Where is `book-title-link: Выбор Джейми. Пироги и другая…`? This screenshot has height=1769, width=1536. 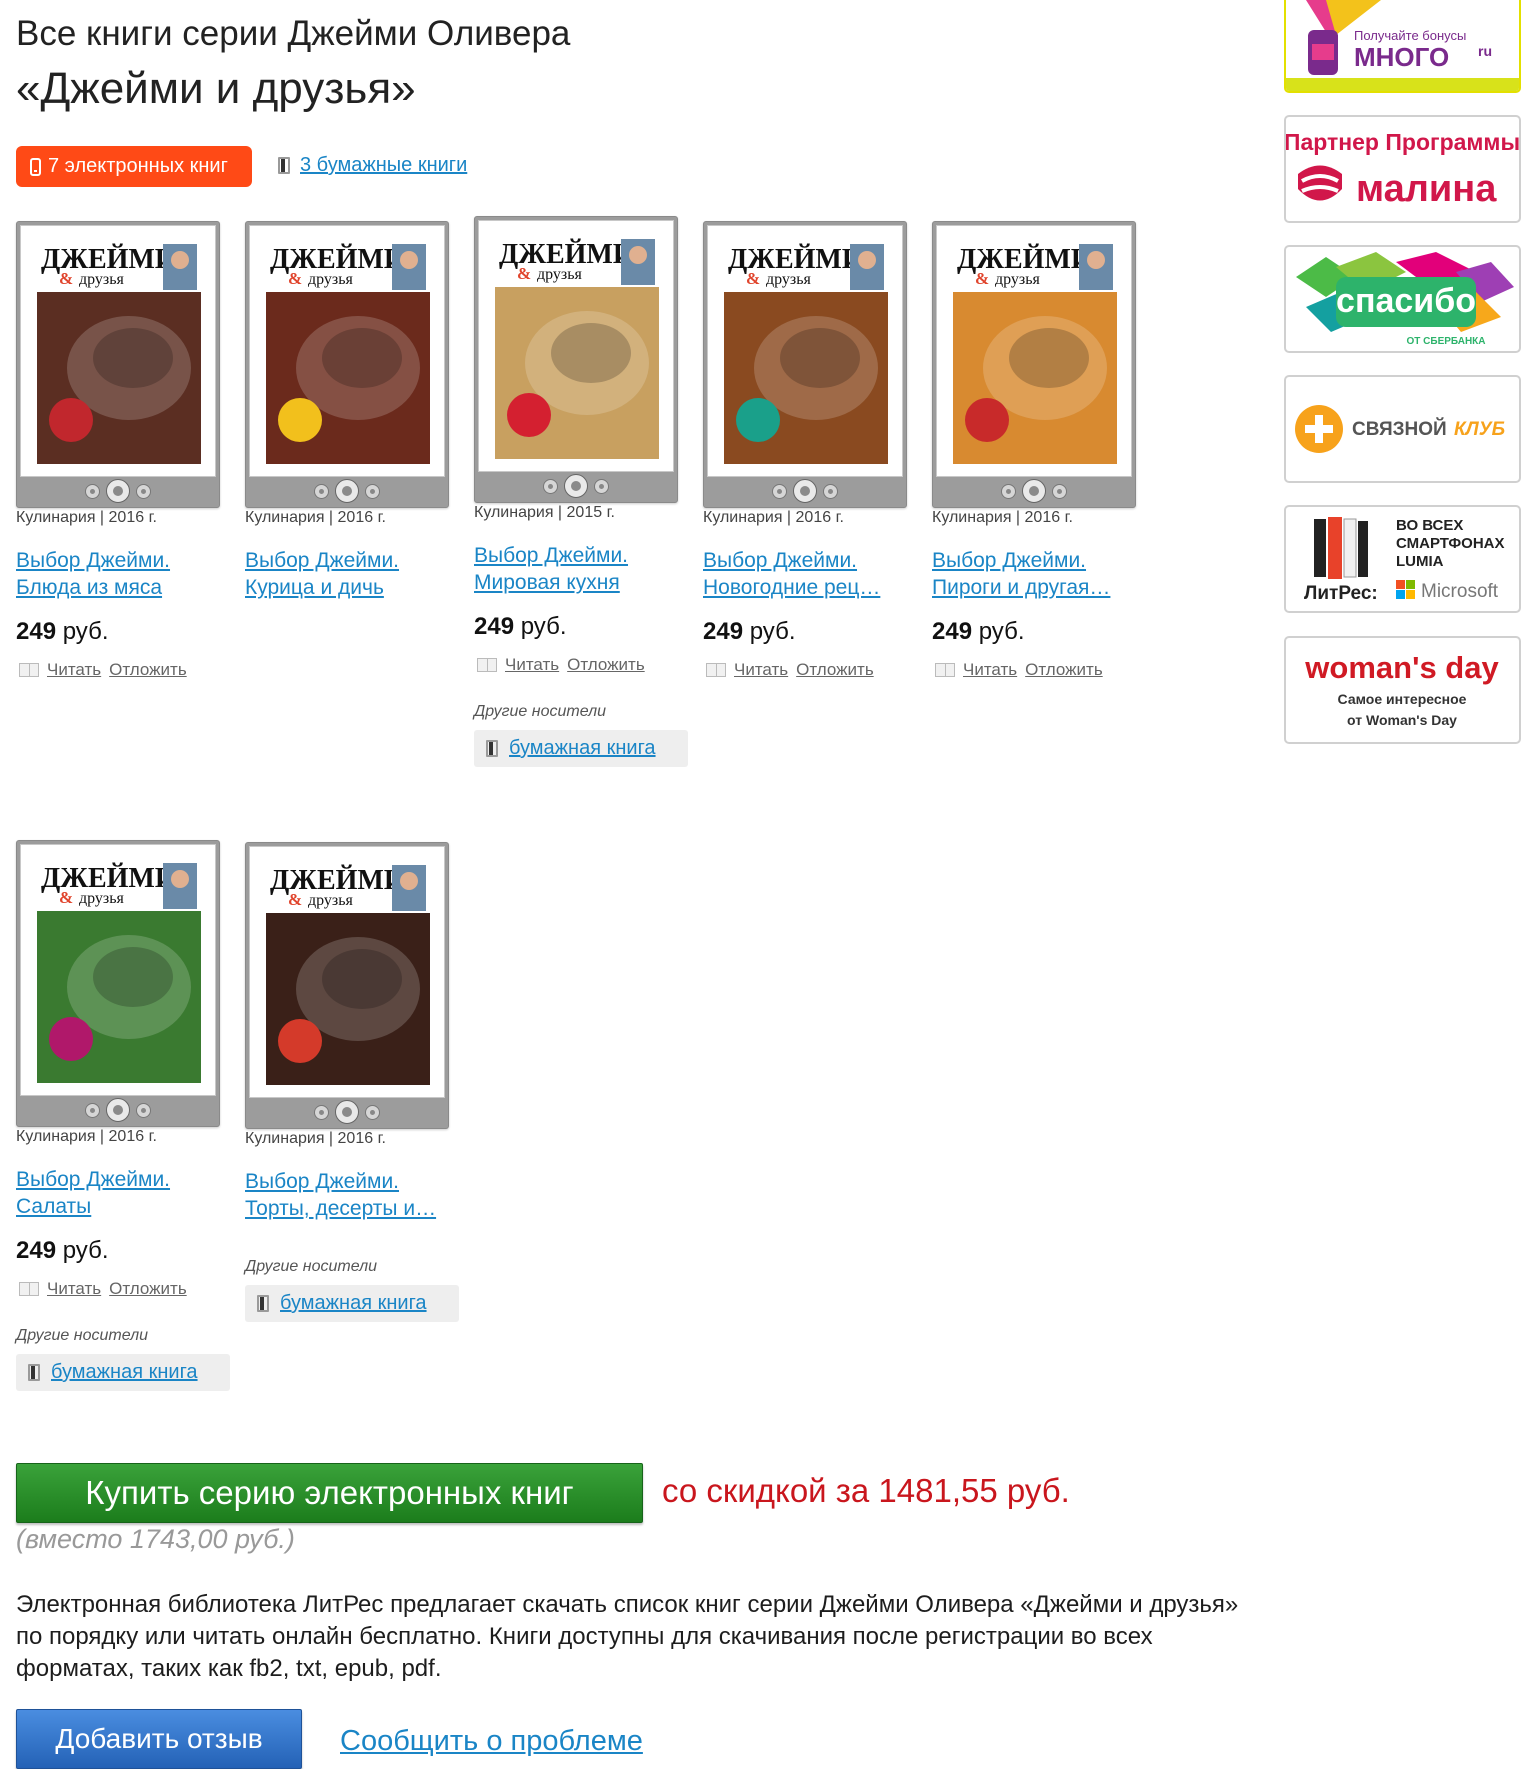
book-title-link: Выбор Джейми. Пироги и другая… is located at coordinates (1037, 574).